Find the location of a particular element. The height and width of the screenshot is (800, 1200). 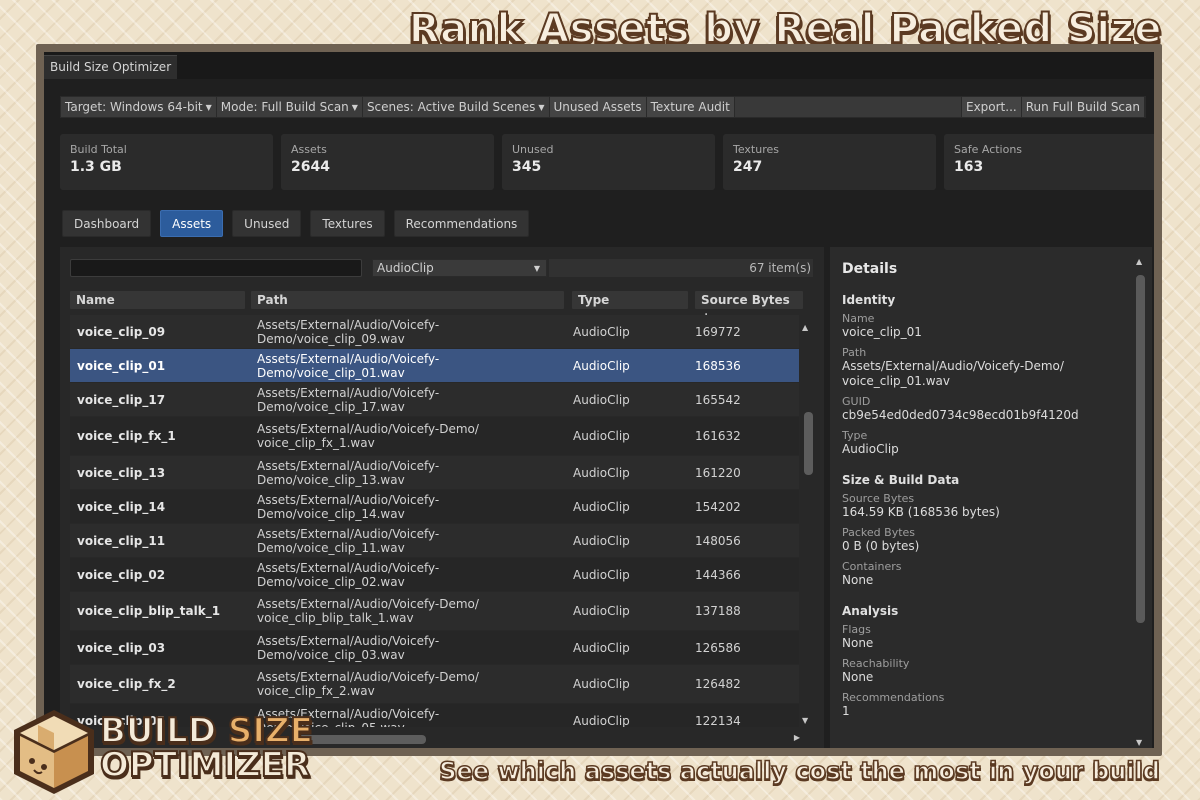

type-filter-label: AudioClip is located at coordinates (405, 268).